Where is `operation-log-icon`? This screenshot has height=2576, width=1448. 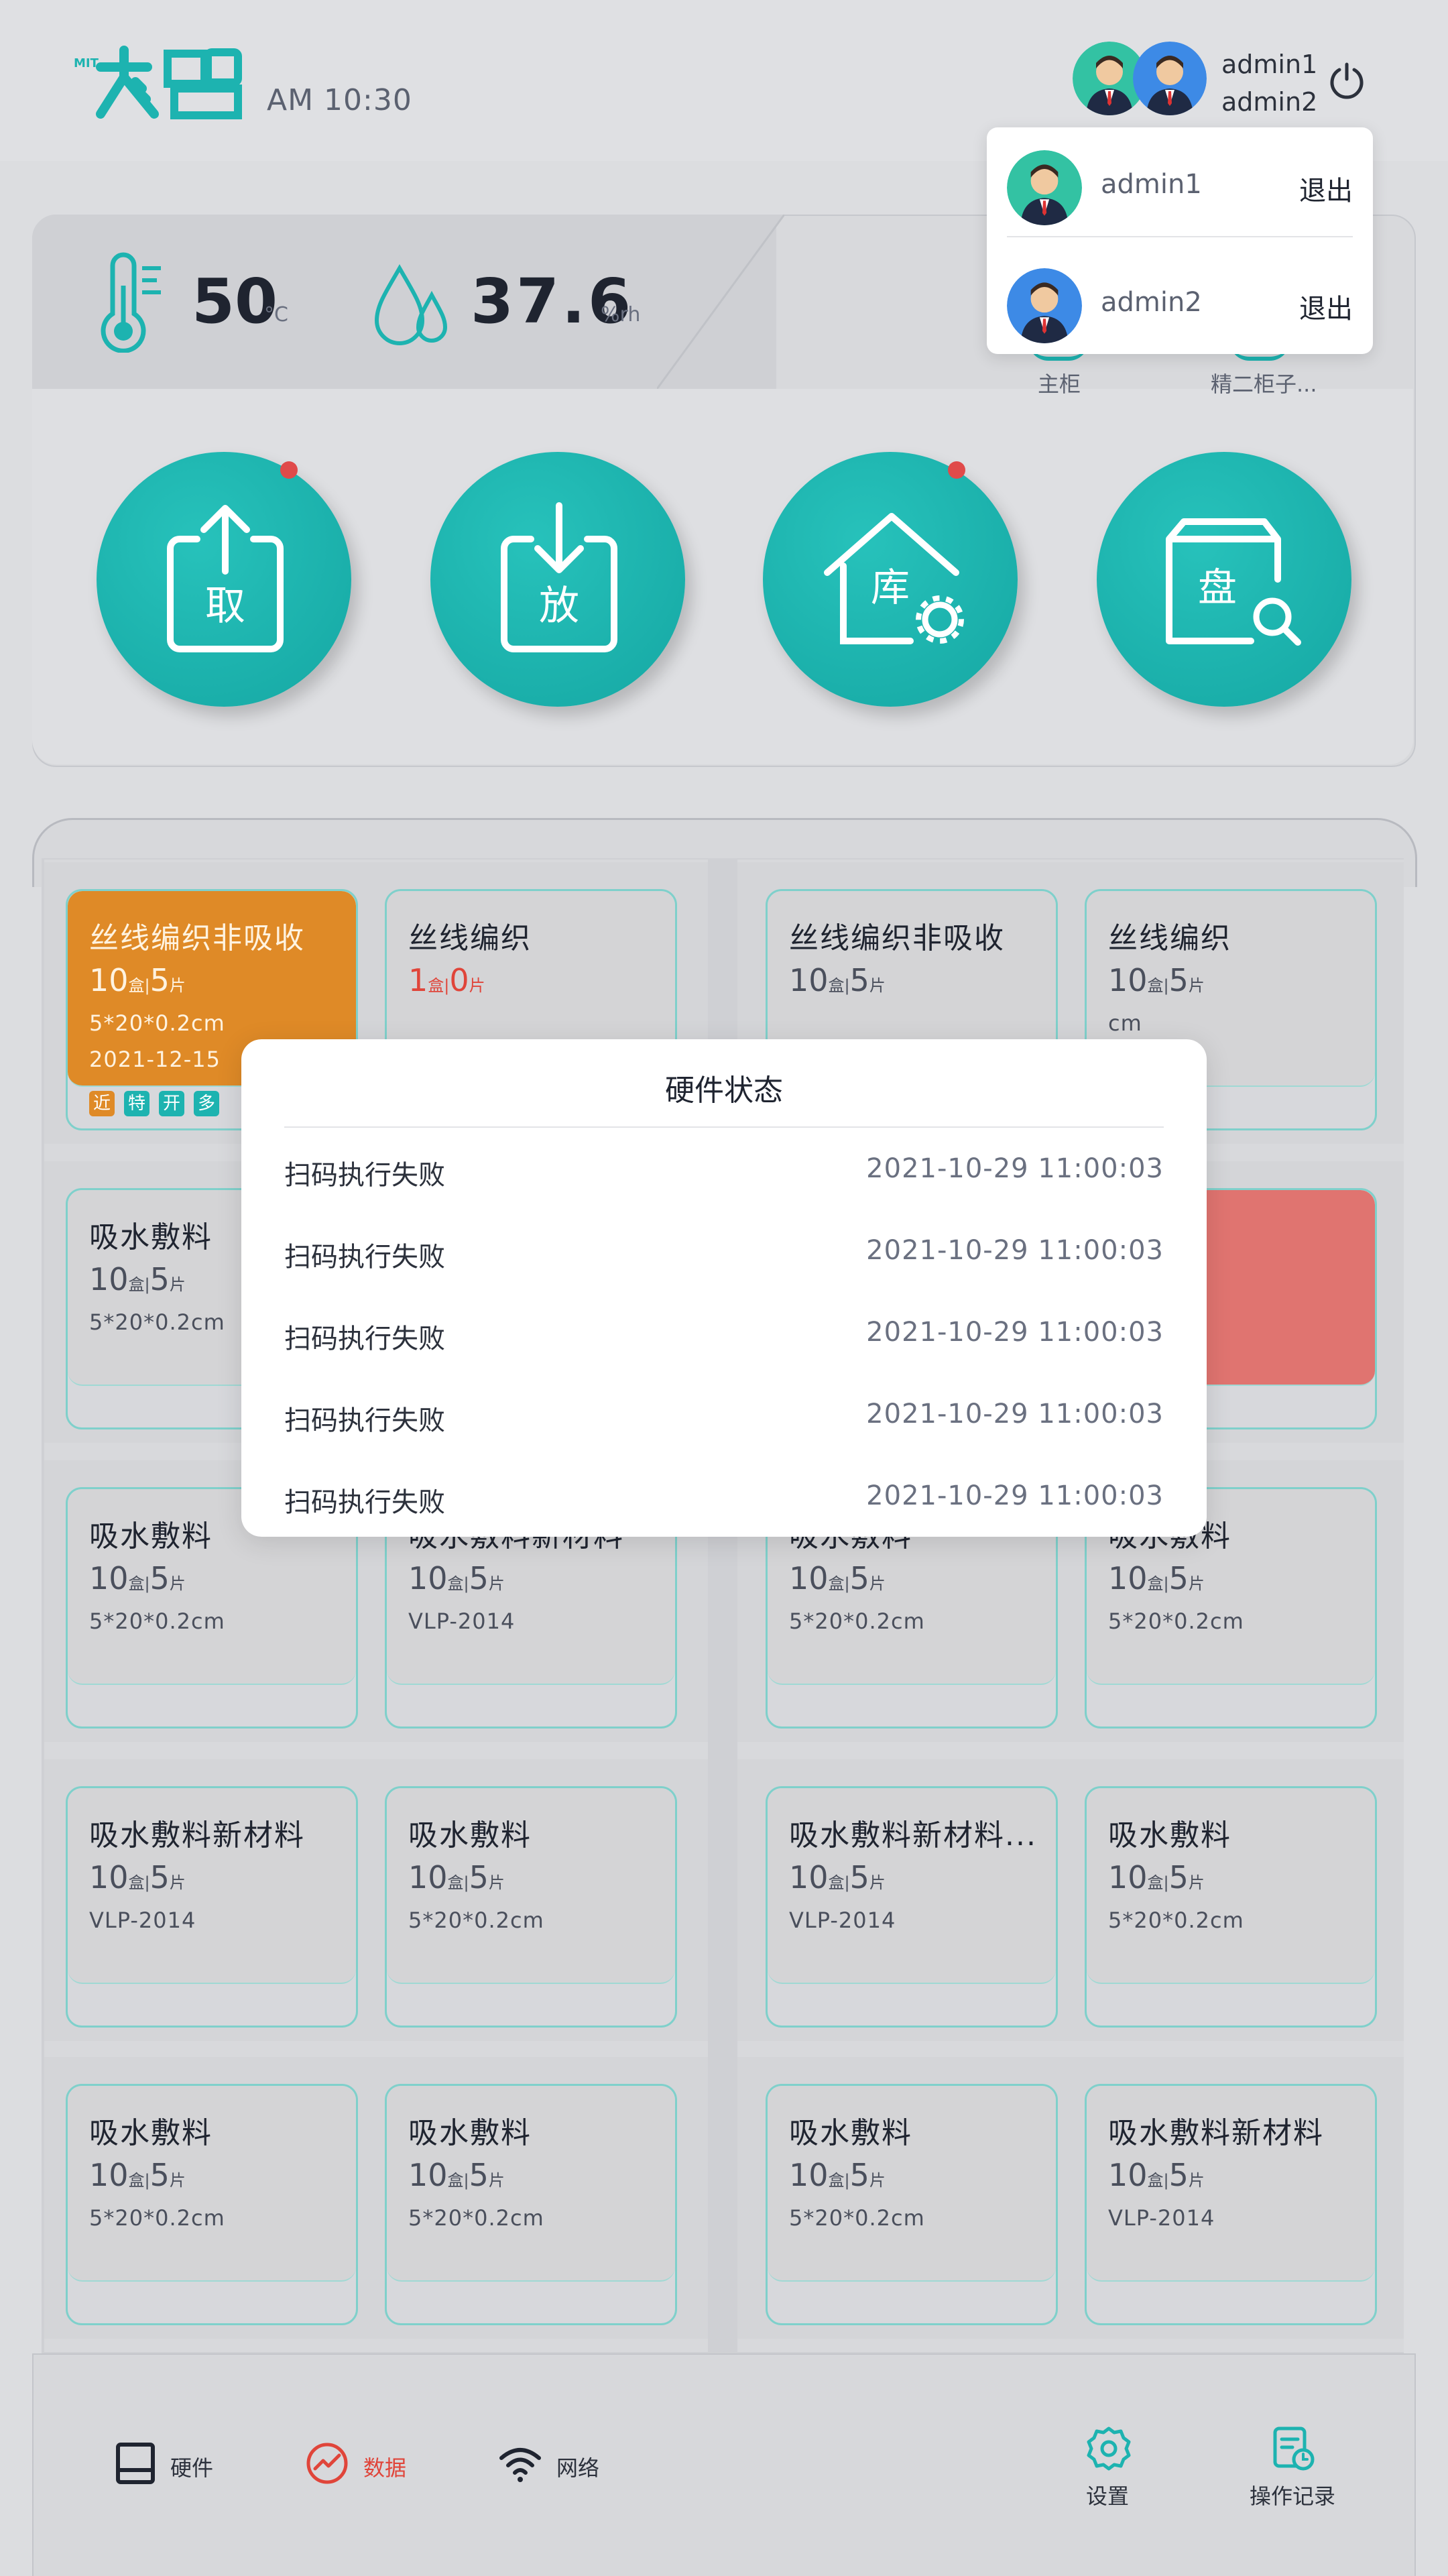
operation-log-icon is located at coordinates (1292, 2448).